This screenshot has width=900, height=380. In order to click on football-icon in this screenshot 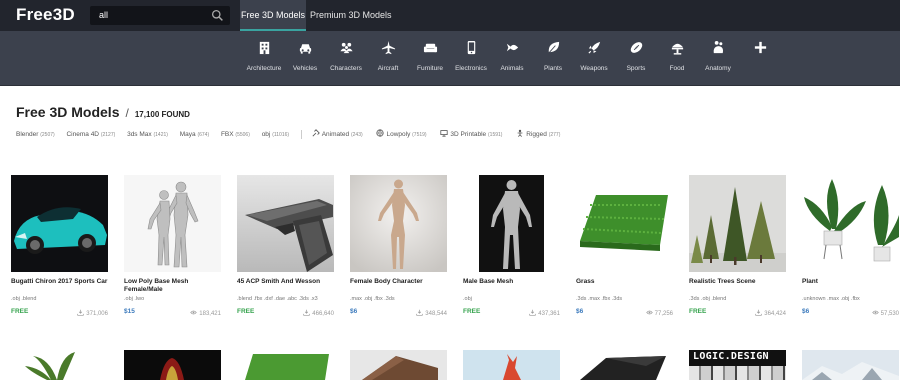, I will do `click(636, 47)`.